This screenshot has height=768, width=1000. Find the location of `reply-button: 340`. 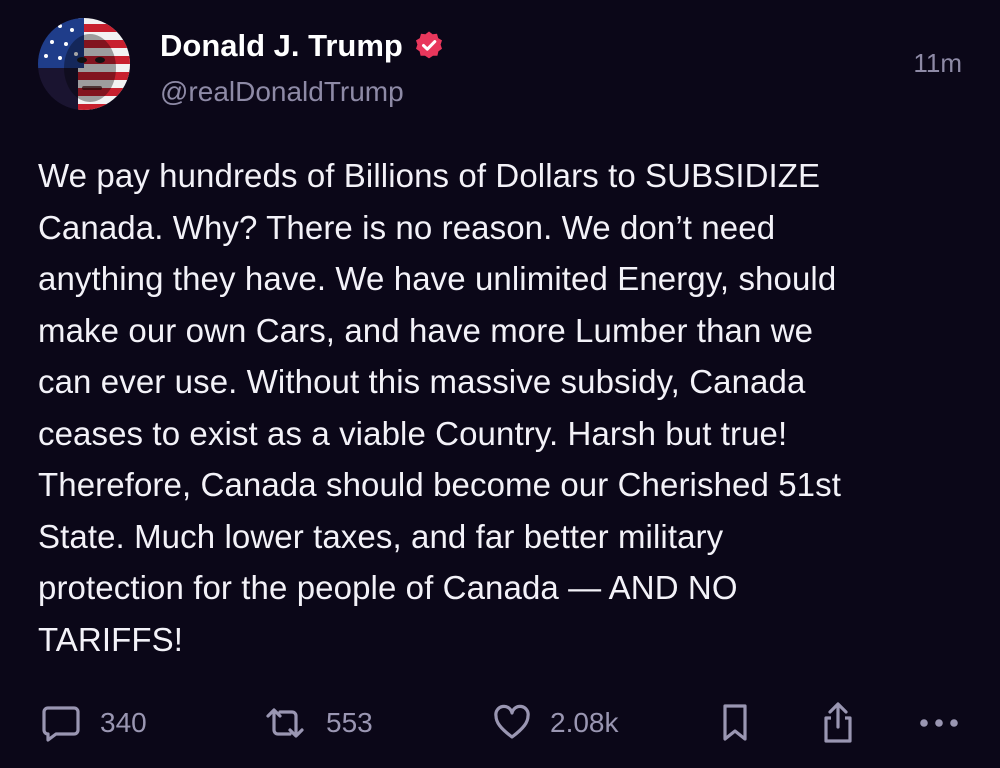

reply-button: 340 is located at coordinates (93, 723).